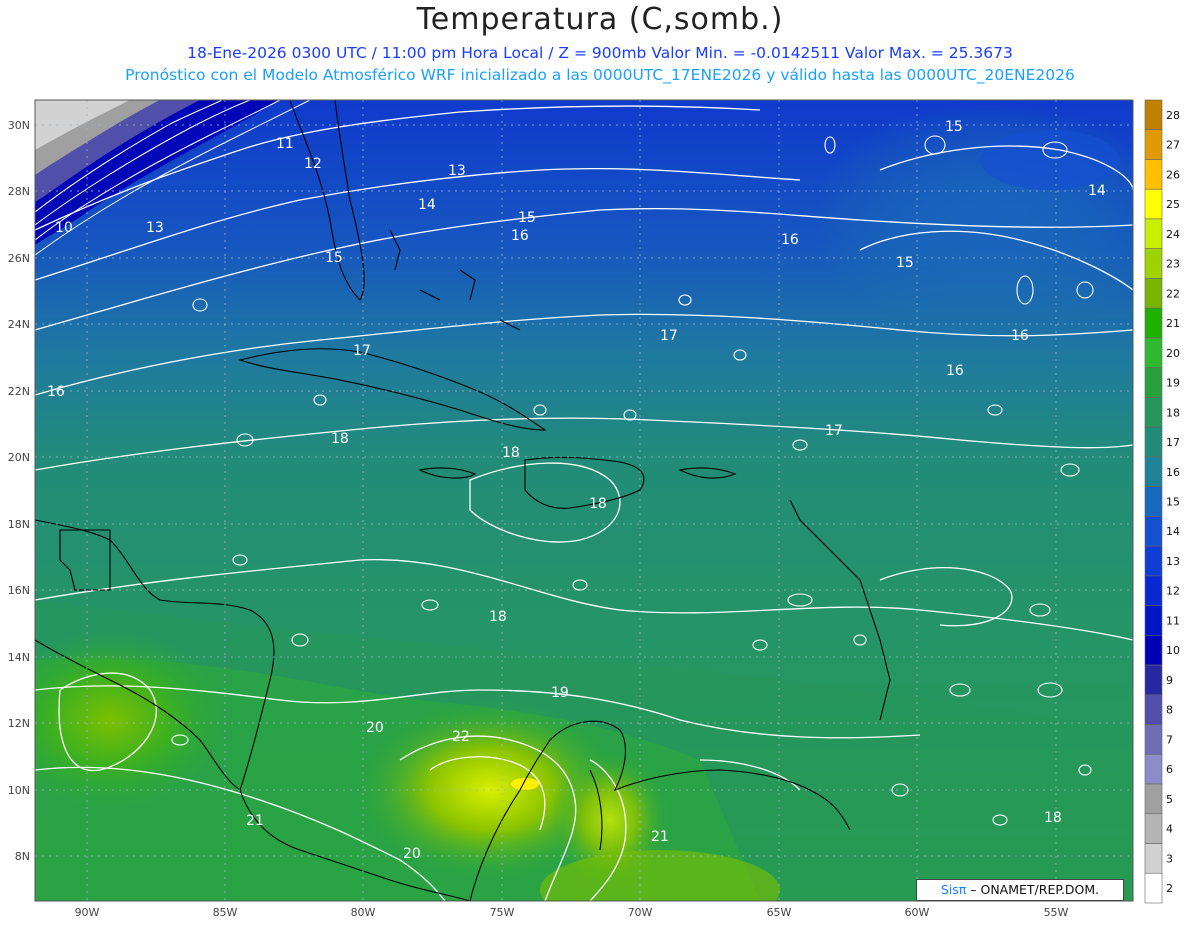  Describe the element at coordinates (19, 391) in the screenshot. I see `lat-label: 22N` at that location.